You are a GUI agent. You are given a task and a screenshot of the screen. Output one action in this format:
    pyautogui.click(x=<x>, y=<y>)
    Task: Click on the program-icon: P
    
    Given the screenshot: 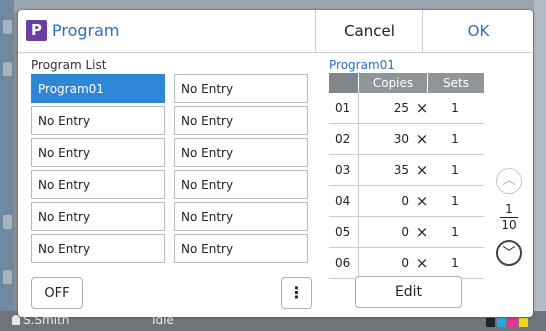 What is the action you would take?
    pyautogui.click(x=36, y=30)
    